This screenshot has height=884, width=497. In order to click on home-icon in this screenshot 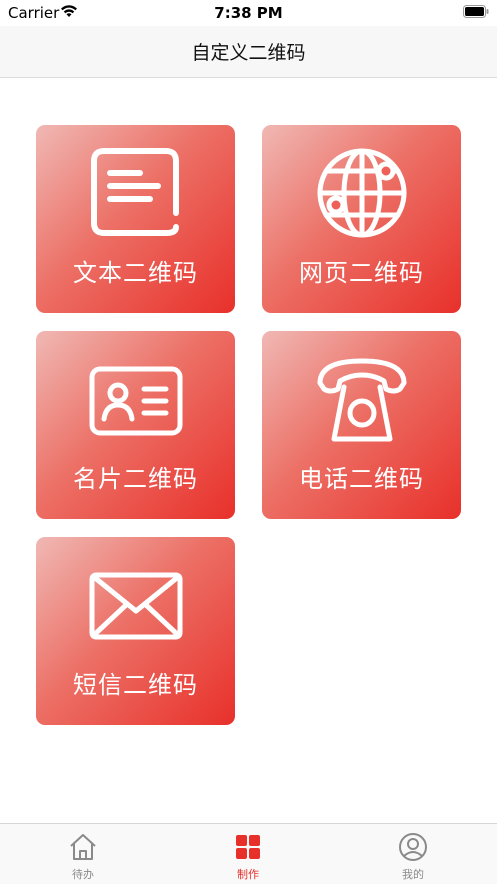, I will do `click(83, 847)`.